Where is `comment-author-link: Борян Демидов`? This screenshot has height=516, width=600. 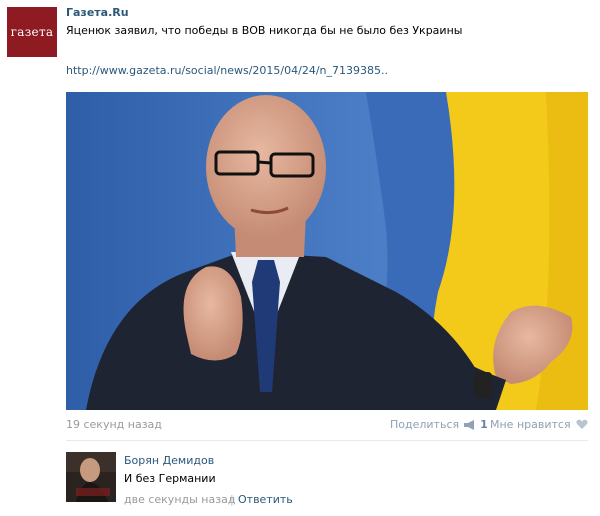 comment-author-link: Борян Демидов is located at coordinates (169, 460).